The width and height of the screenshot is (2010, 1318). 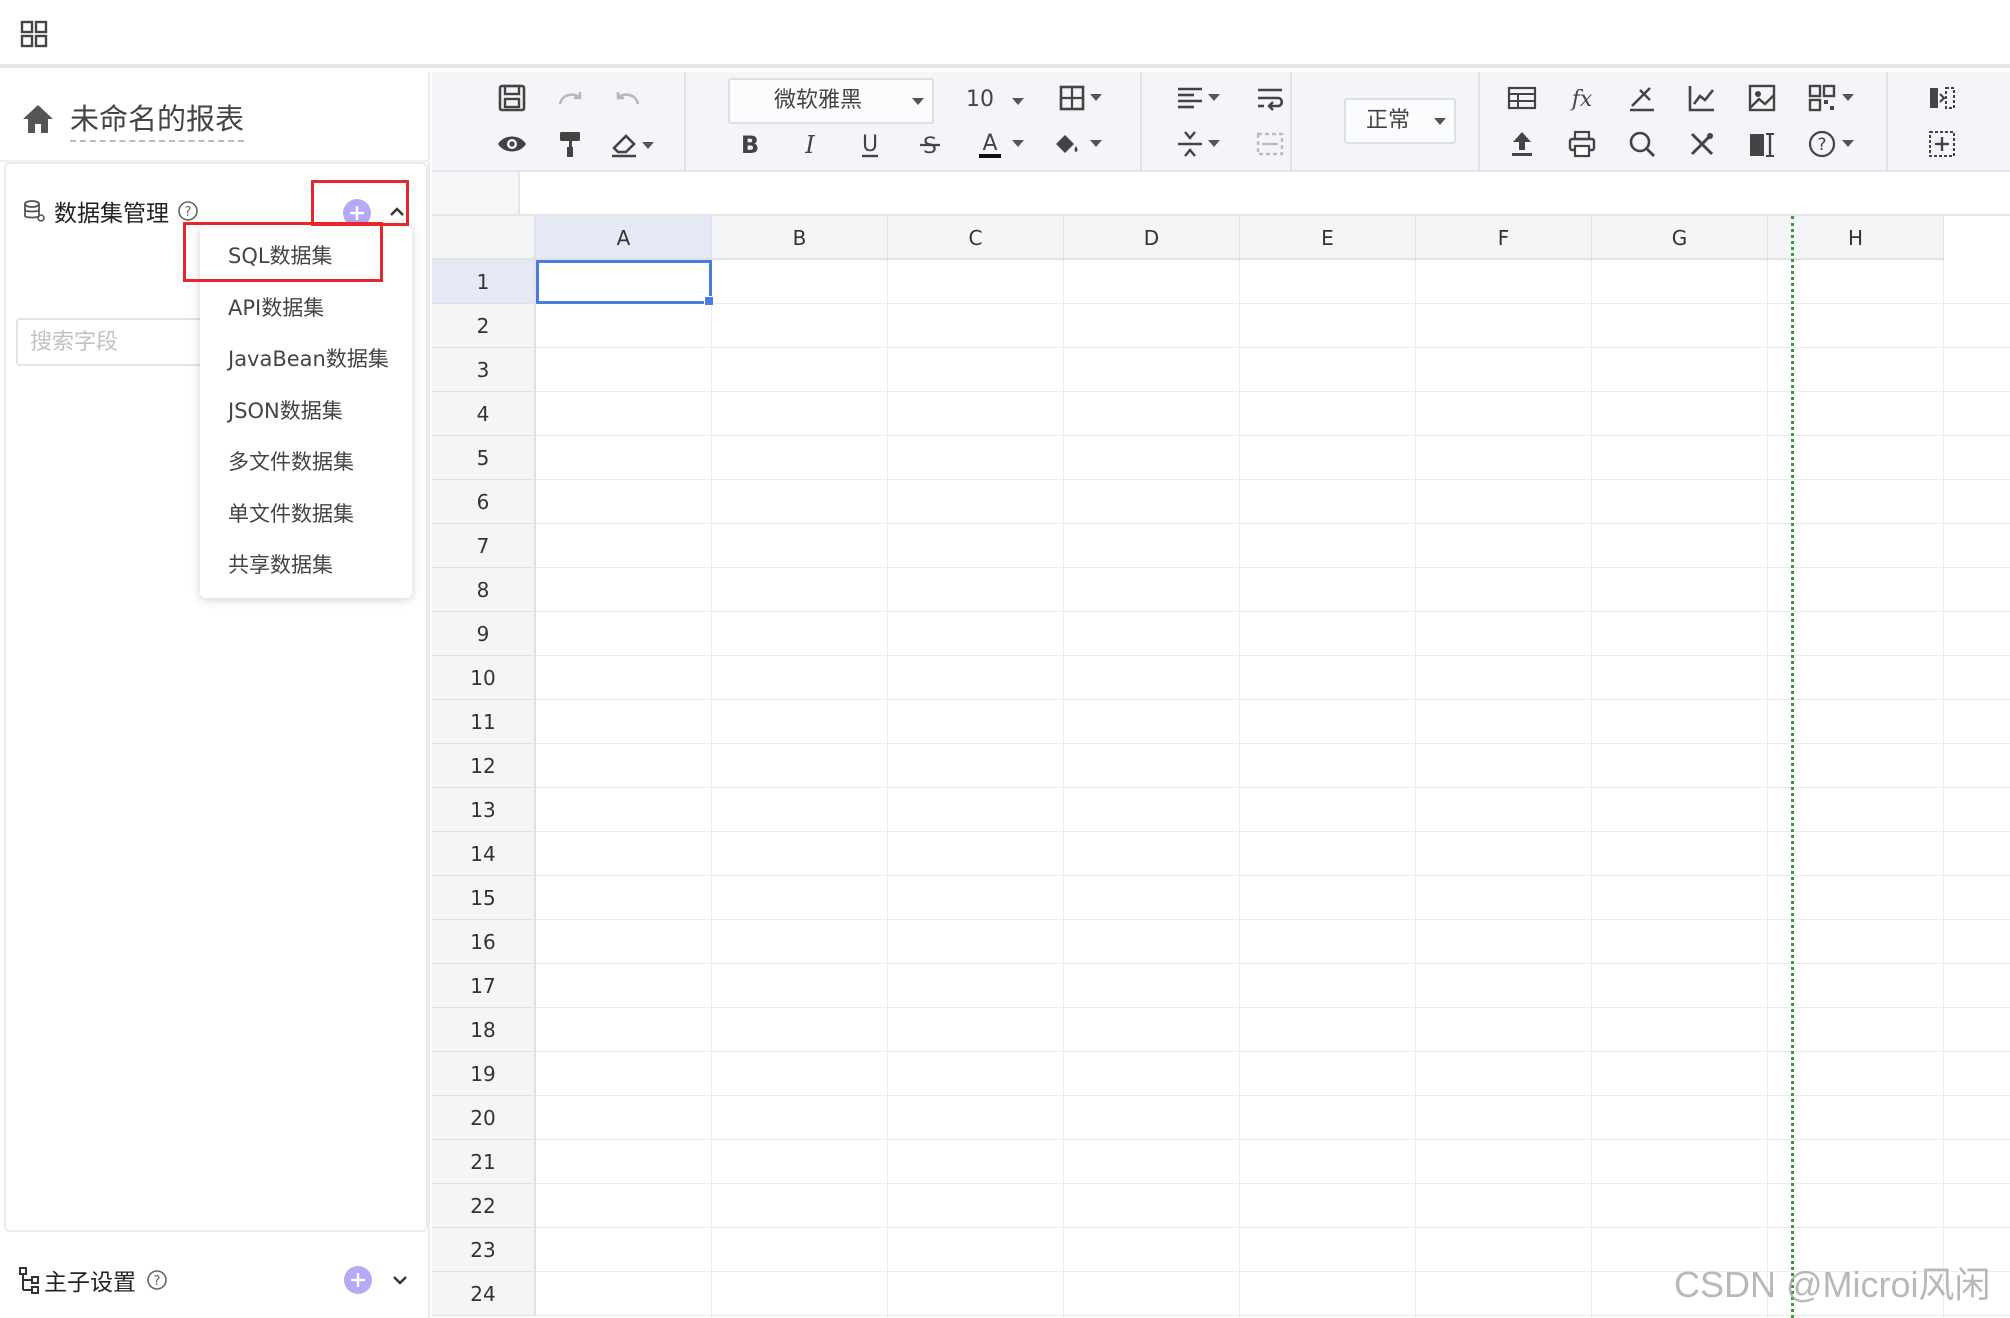 I want to click on vertical-align-icon, so click(x=1190, y=144).